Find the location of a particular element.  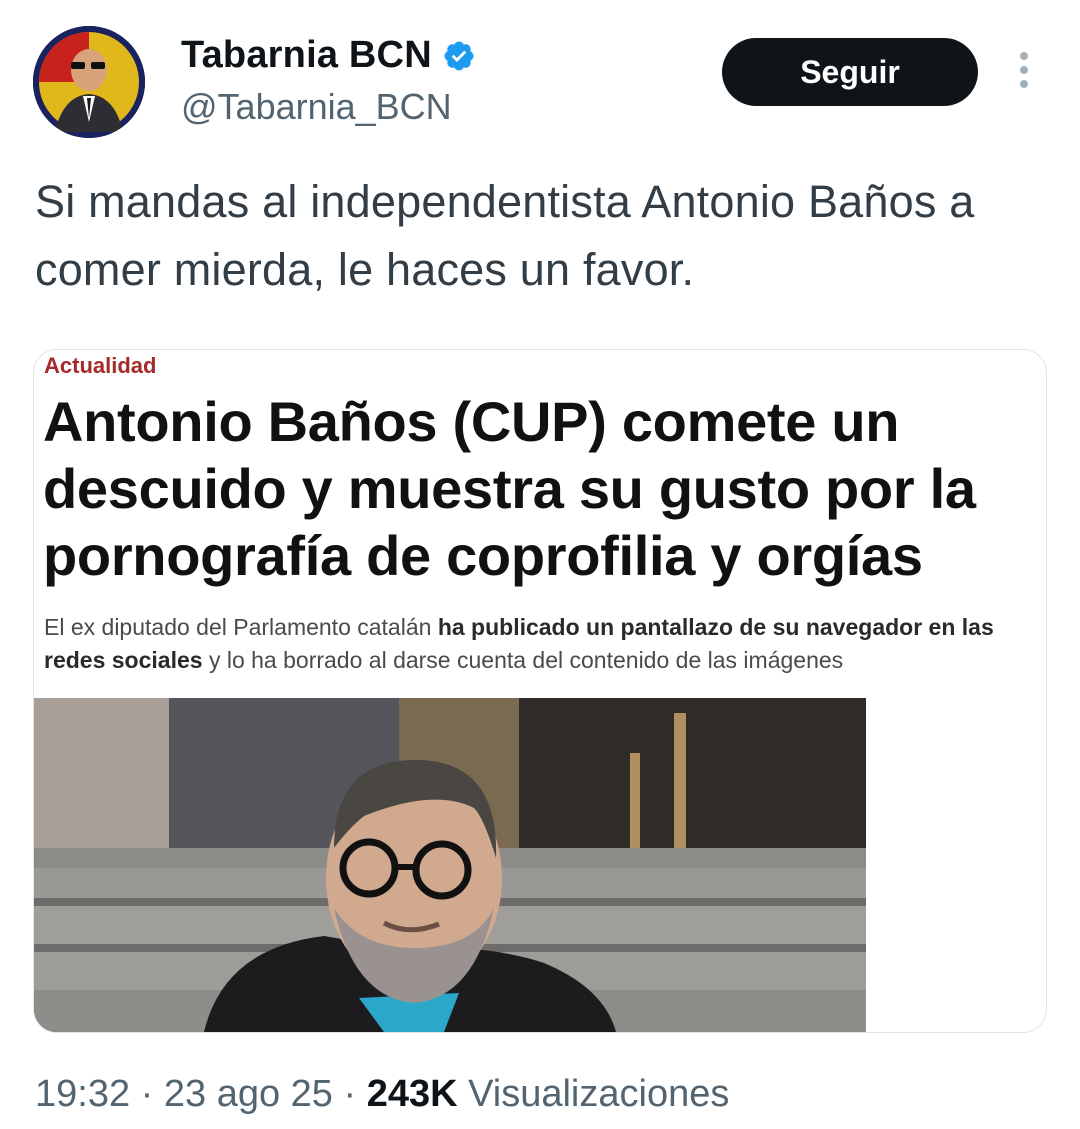

tweet-time: 19:32 is located at coordinates (82, 1094).